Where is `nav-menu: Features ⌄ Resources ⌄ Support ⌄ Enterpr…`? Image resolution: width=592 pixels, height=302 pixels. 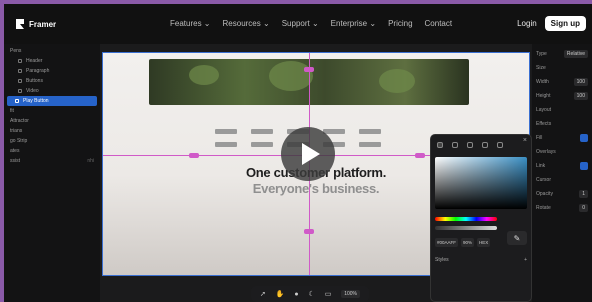
nav-menu: Features ⌄ Resources ⌄ Support ⌄ Enterpr… is located at coordinates (311, 23).